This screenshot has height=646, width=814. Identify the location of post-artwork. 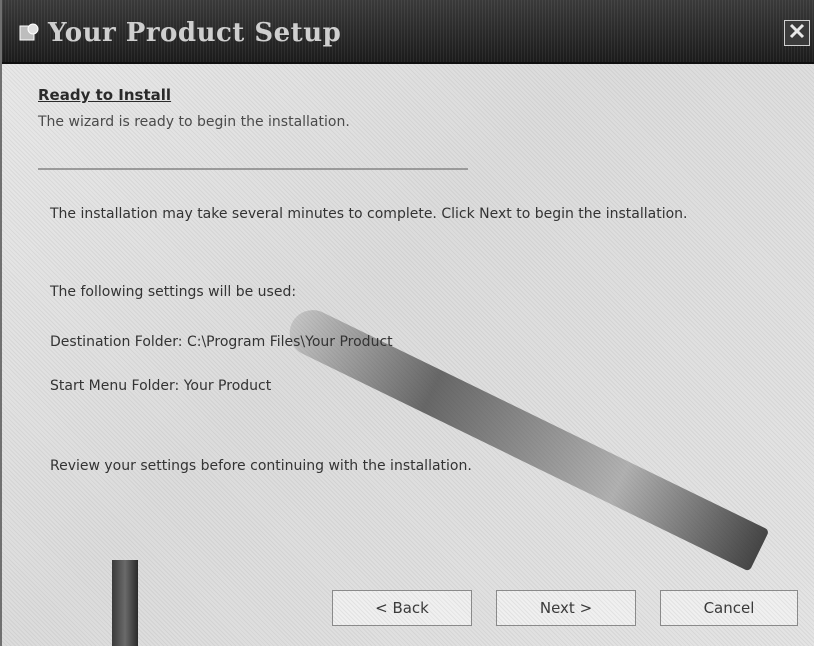
(125, 603).